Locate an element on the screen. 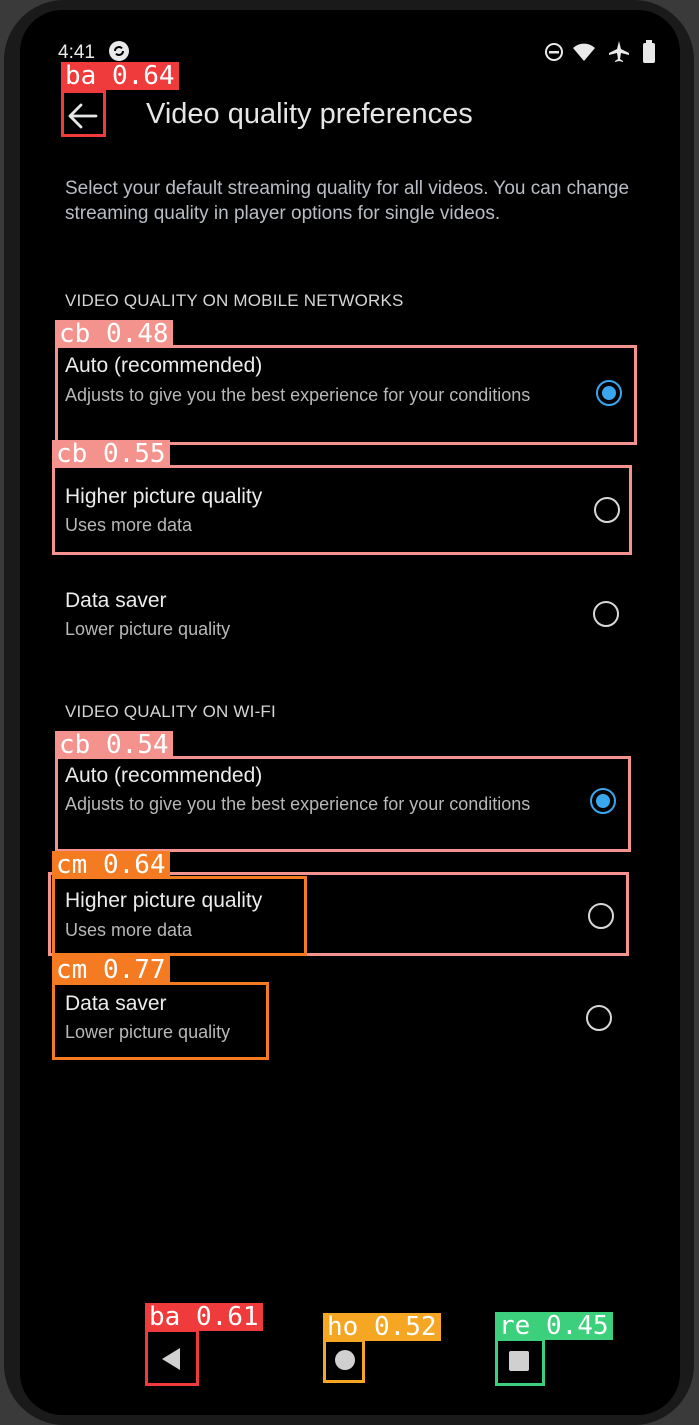  annotation-label: cb 0.54 is located at coordinates (114, 745).